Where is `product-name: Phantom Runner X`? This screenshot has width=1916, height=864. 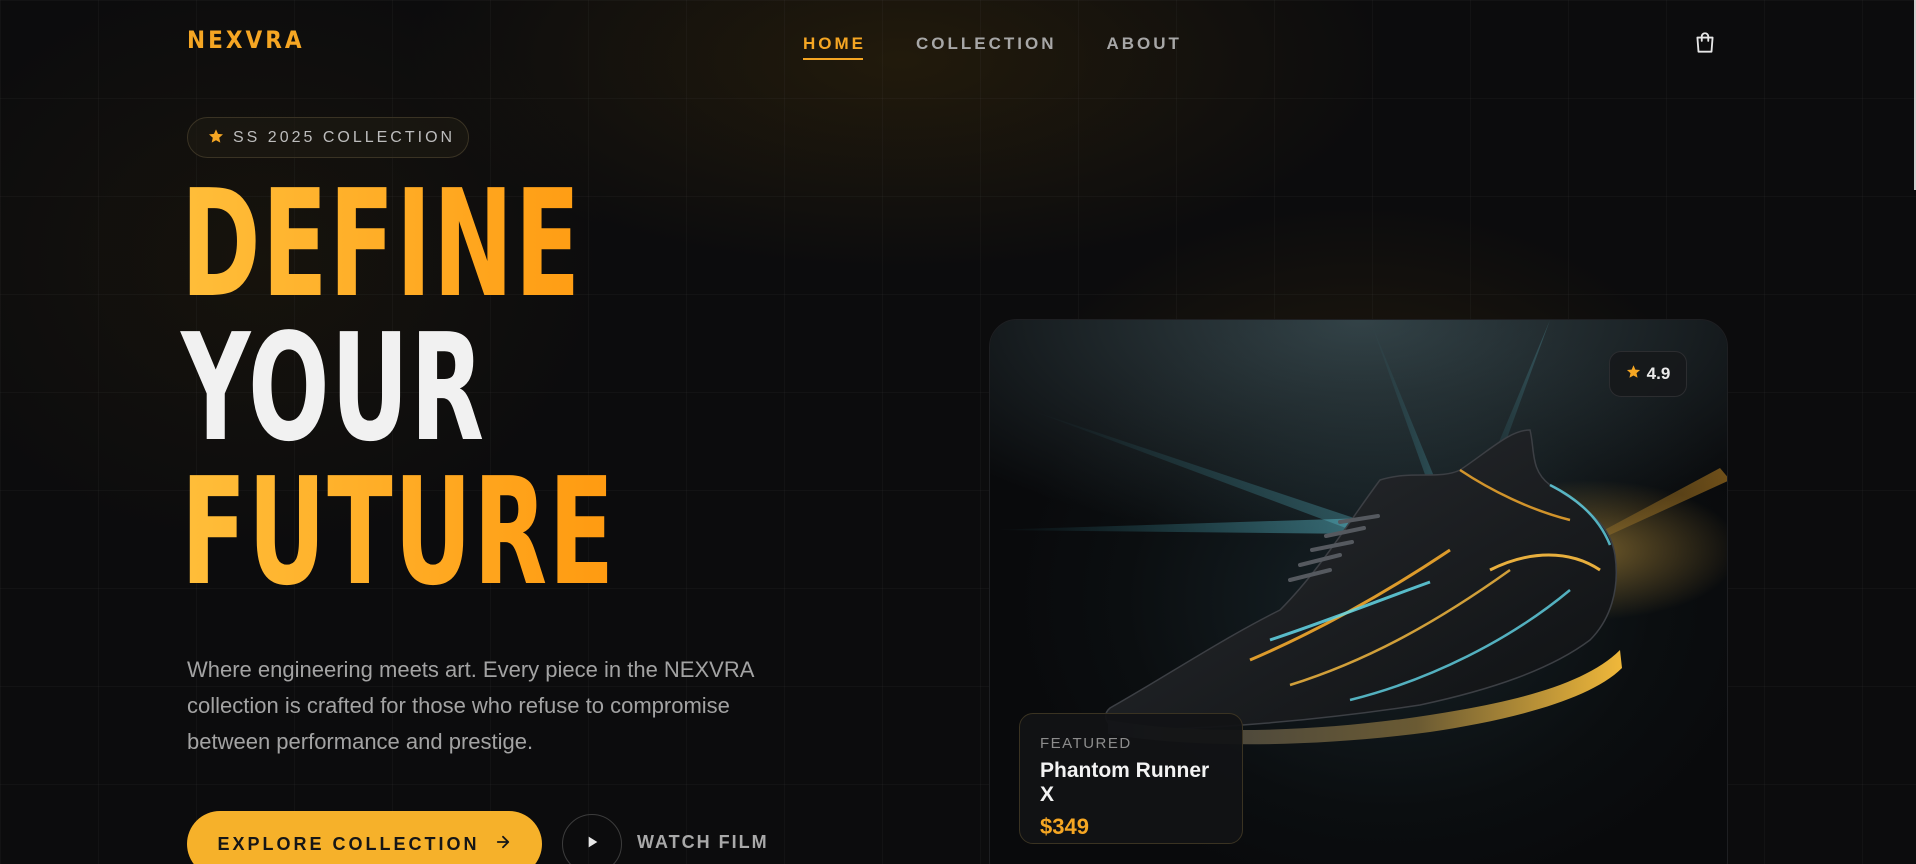 product-name: Phantom Runner X is located at coordinates (1125, 782).